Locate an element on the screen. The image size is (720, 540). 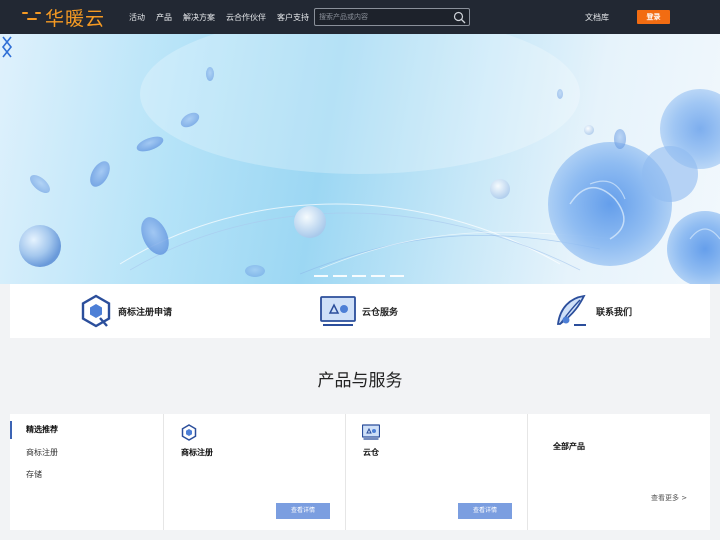
nav-item-products: 产品 is located at coordinates (164, 17).